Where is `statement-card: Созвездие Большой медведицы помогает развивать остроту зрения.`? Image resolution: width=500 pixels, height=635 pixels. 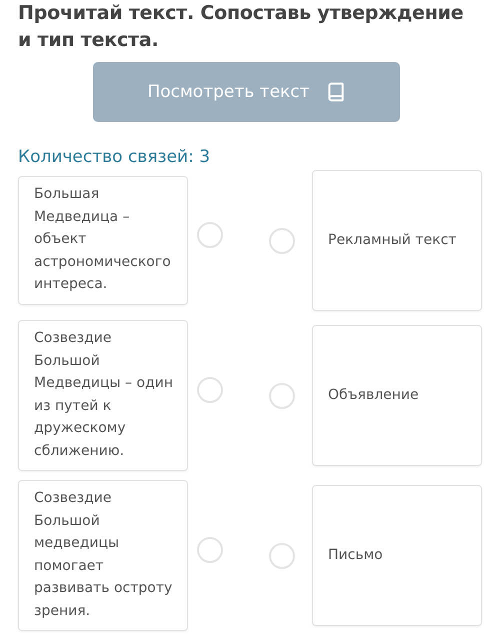
statement-card: Созвездие Большой медведицы помогает развивать остроту зрения. is located at coordinates (103, 555).